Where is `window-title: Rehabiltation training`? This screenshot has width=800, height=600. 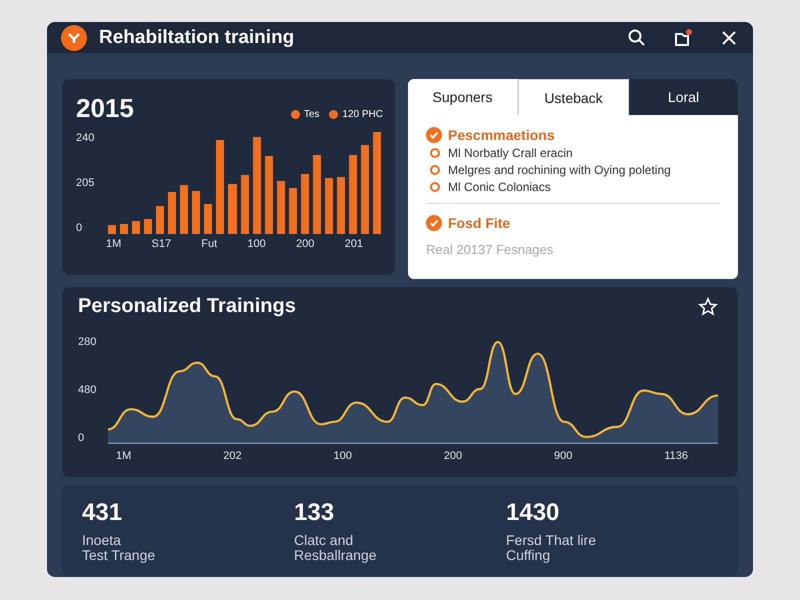 window-title: Rehabiltation training is located at coordinates (197, 37).